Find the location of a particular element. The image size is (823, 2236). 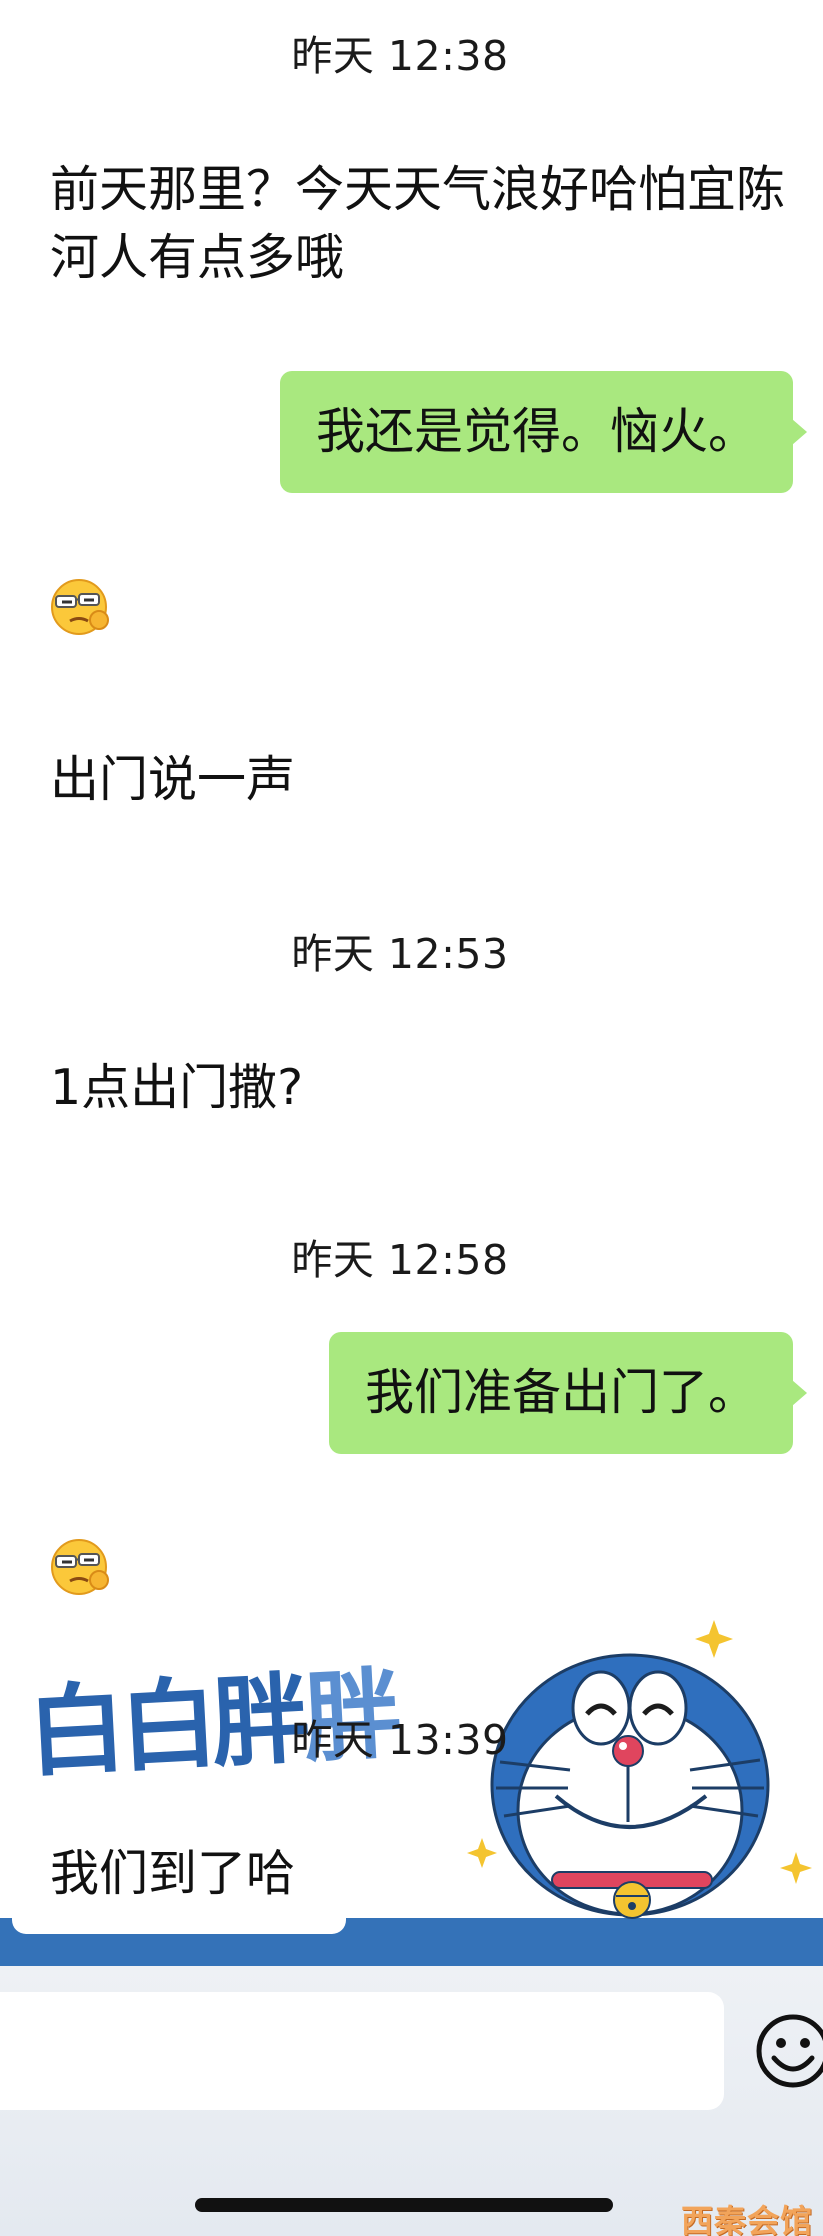

smiley-icon is located at coordinates (788, 2051).